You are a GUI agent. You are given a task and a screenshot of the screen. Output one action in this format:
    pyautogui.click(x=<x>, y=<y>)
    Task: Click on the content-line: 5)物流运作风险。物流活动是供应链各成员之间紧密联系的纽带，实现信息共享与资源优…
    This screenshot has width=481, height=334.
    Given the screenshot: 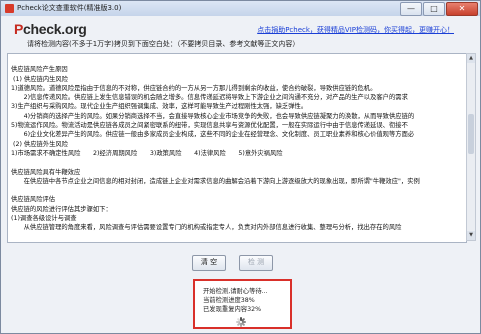 What is the action you would take?
    pyautogui.click(x=209, y=126)
    